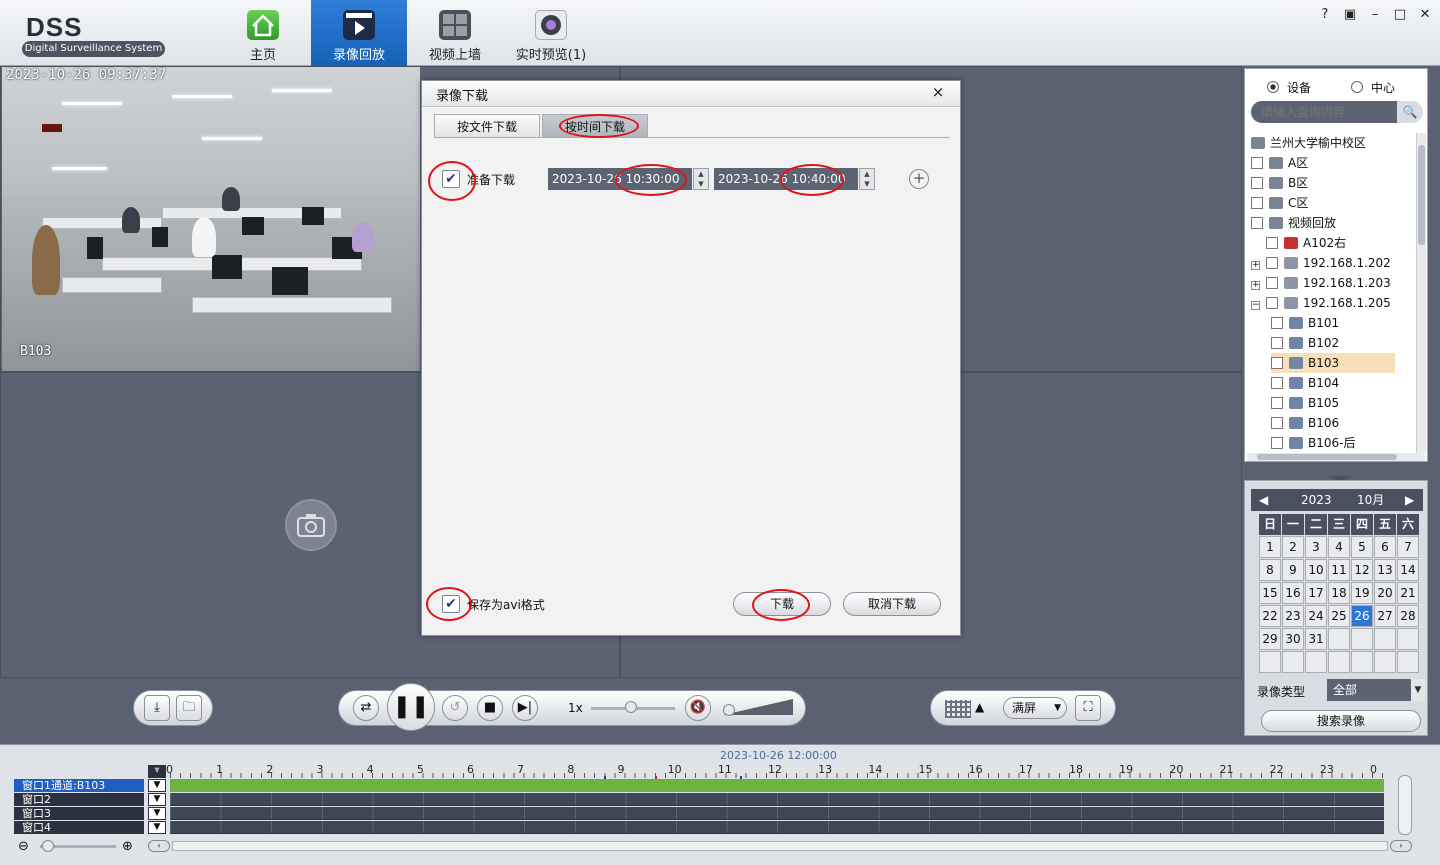  I want to click on tree-node: 兰州大学榆中校区, so click(1308, 143).